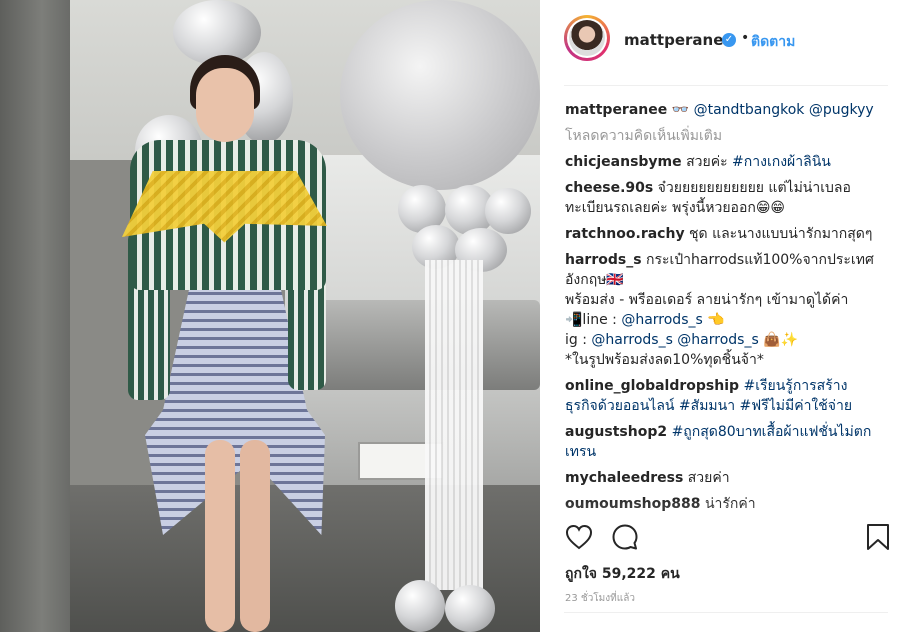 This screenshot has width=900, height=632. What do you see at coordinates (664, 360) in the screenshot?
I see `comment-text: *ในรูปพร้อมส่งลด10%ทุดชิ้นจ้า*` at bounding box center [664, 360].